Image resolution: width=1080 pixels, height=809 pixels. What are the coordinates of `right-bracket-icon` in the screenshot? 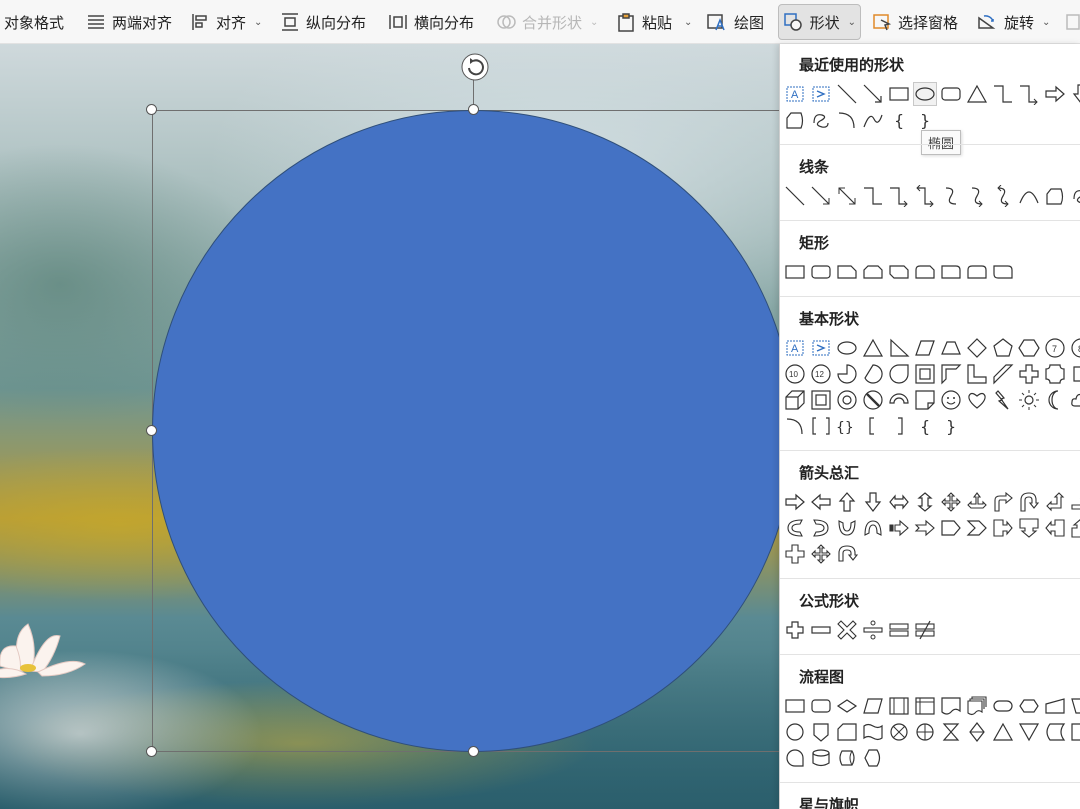 It's located at (899, 426).